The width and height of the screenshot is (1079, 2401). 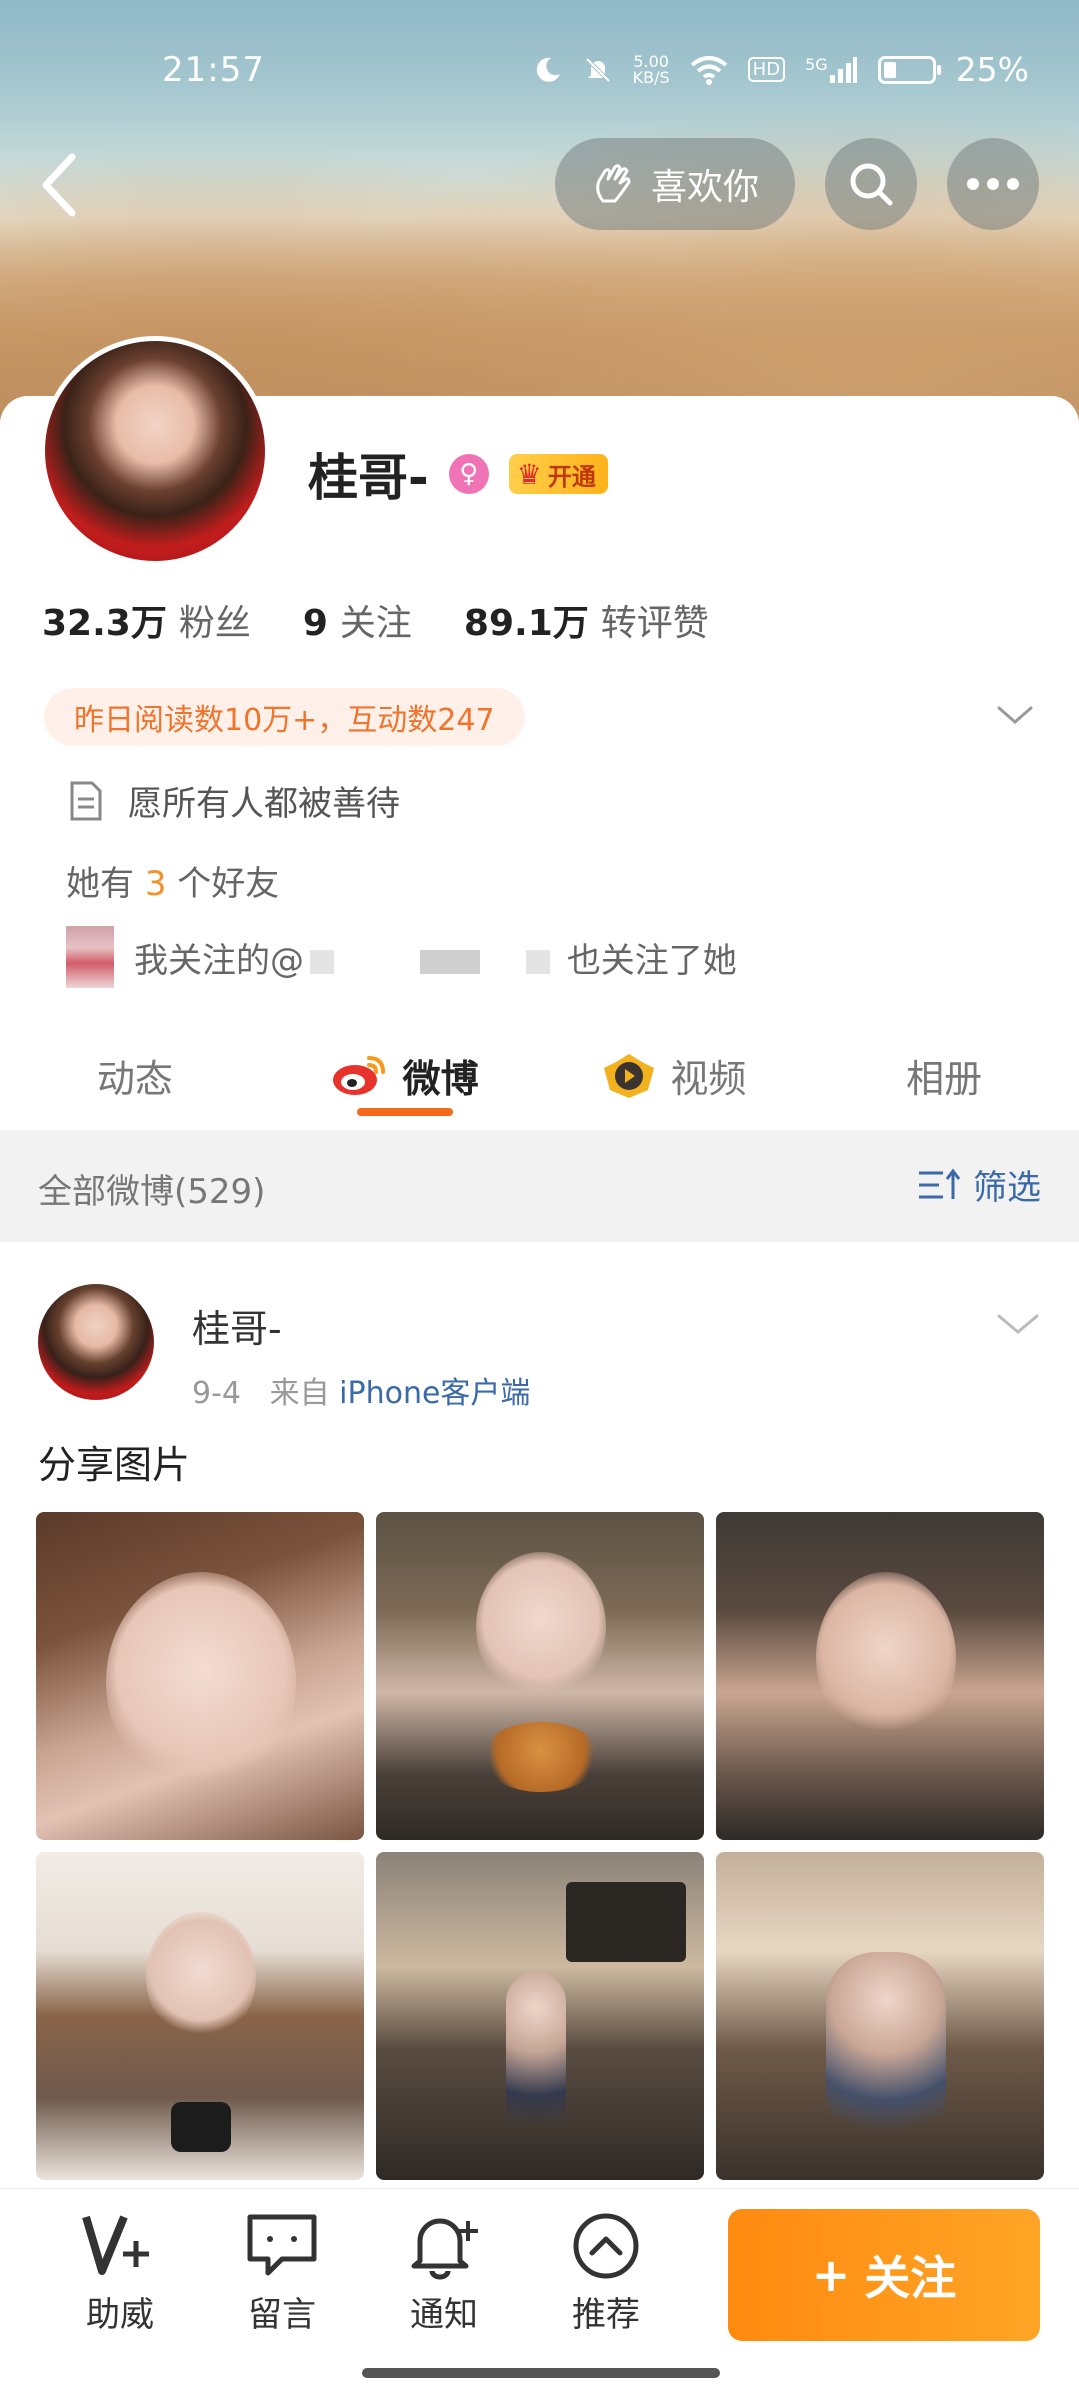 What do you see at coordinates (114, 1465) in the screenshot?
I see `post-text: 分享图片` at bounding box center [114, 1465].